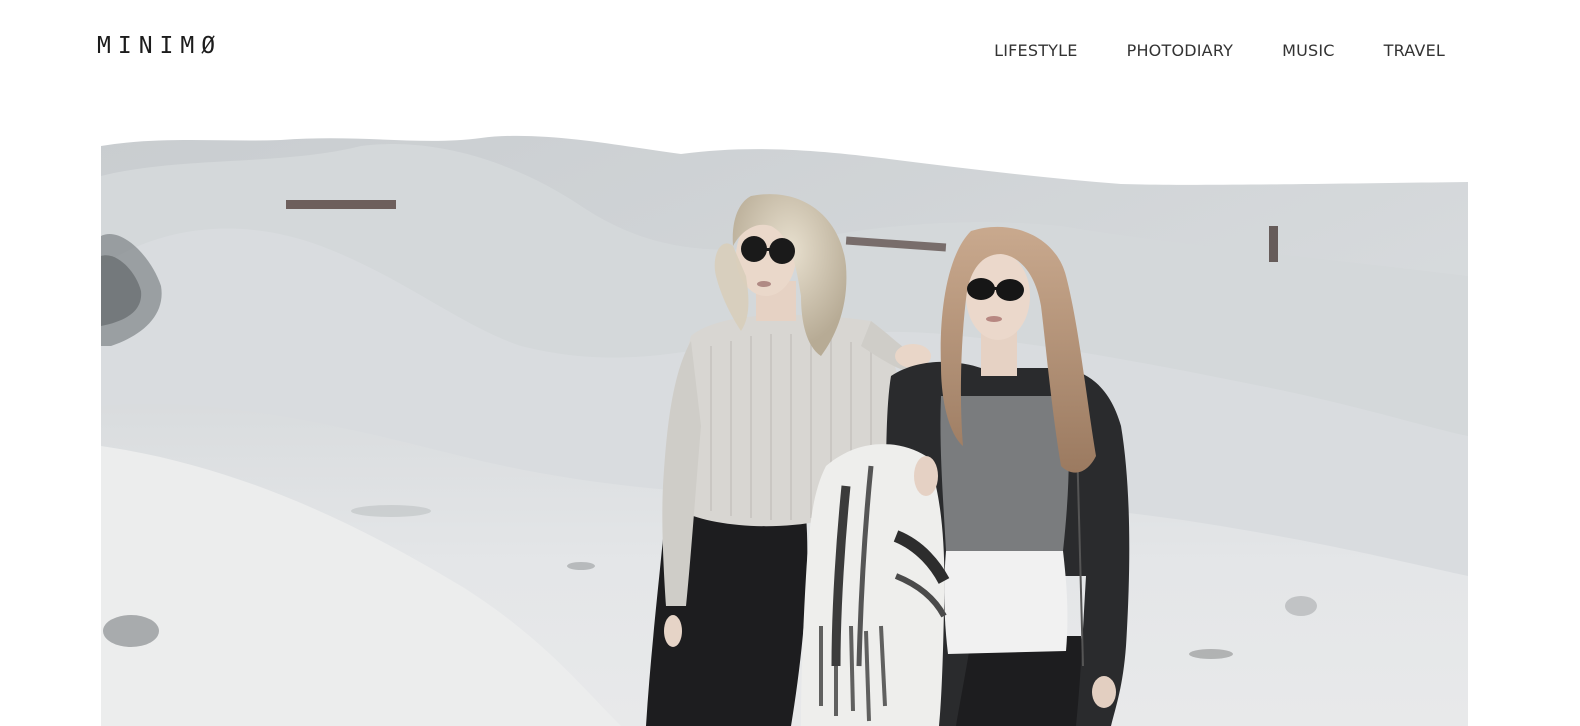  Describe the element at coordinates (1035, 51) in the screenshot. I see `nav-item-lifestyle: LIFESTYLE` at that location.